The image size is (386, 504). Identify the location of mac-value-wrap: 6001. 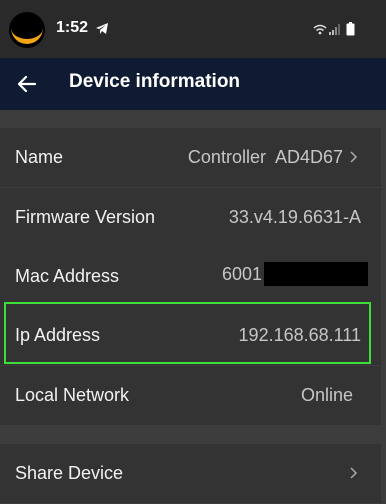
(294, 273).